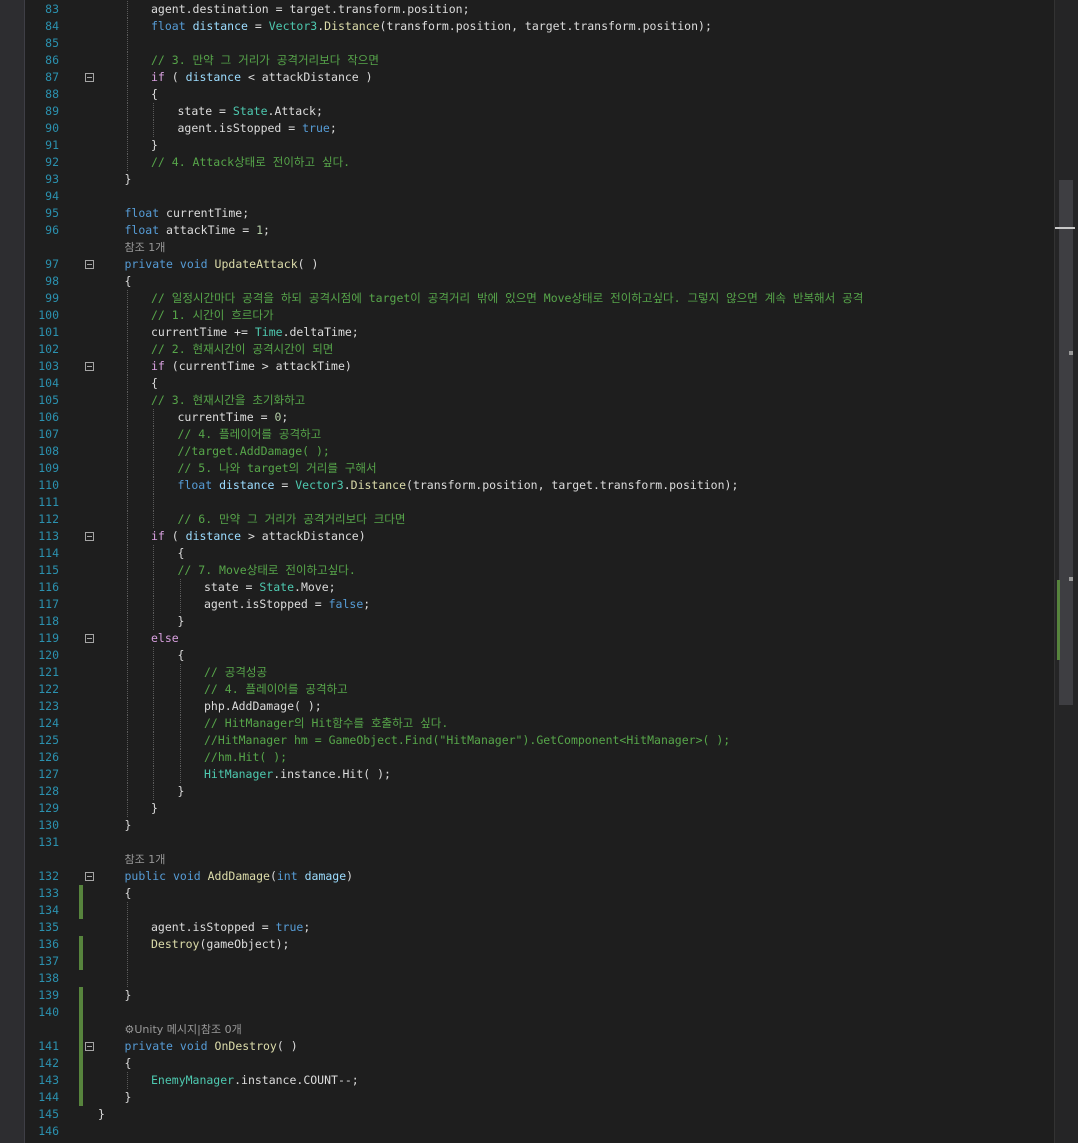  Describe the element at coordinates (270, 587) in the screenshot. I see `code-text: state = State.Move;` at that location.